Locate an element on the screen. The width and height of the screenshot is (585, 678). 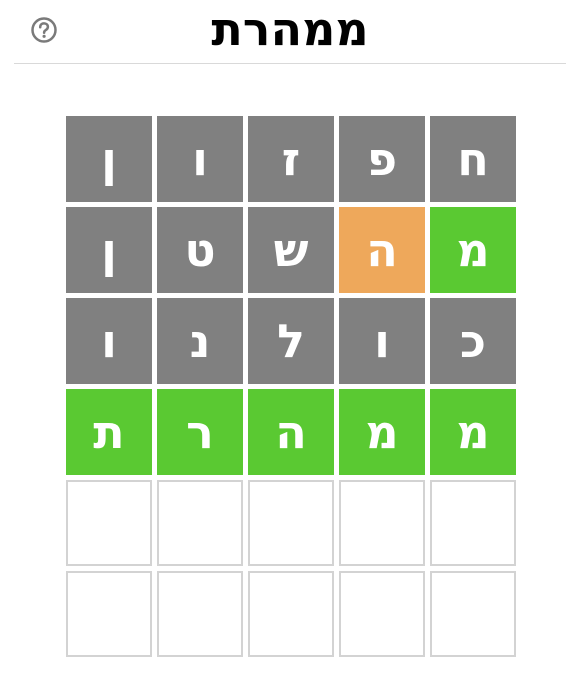
letter-tile: ל is located at coordinates (291, 341).